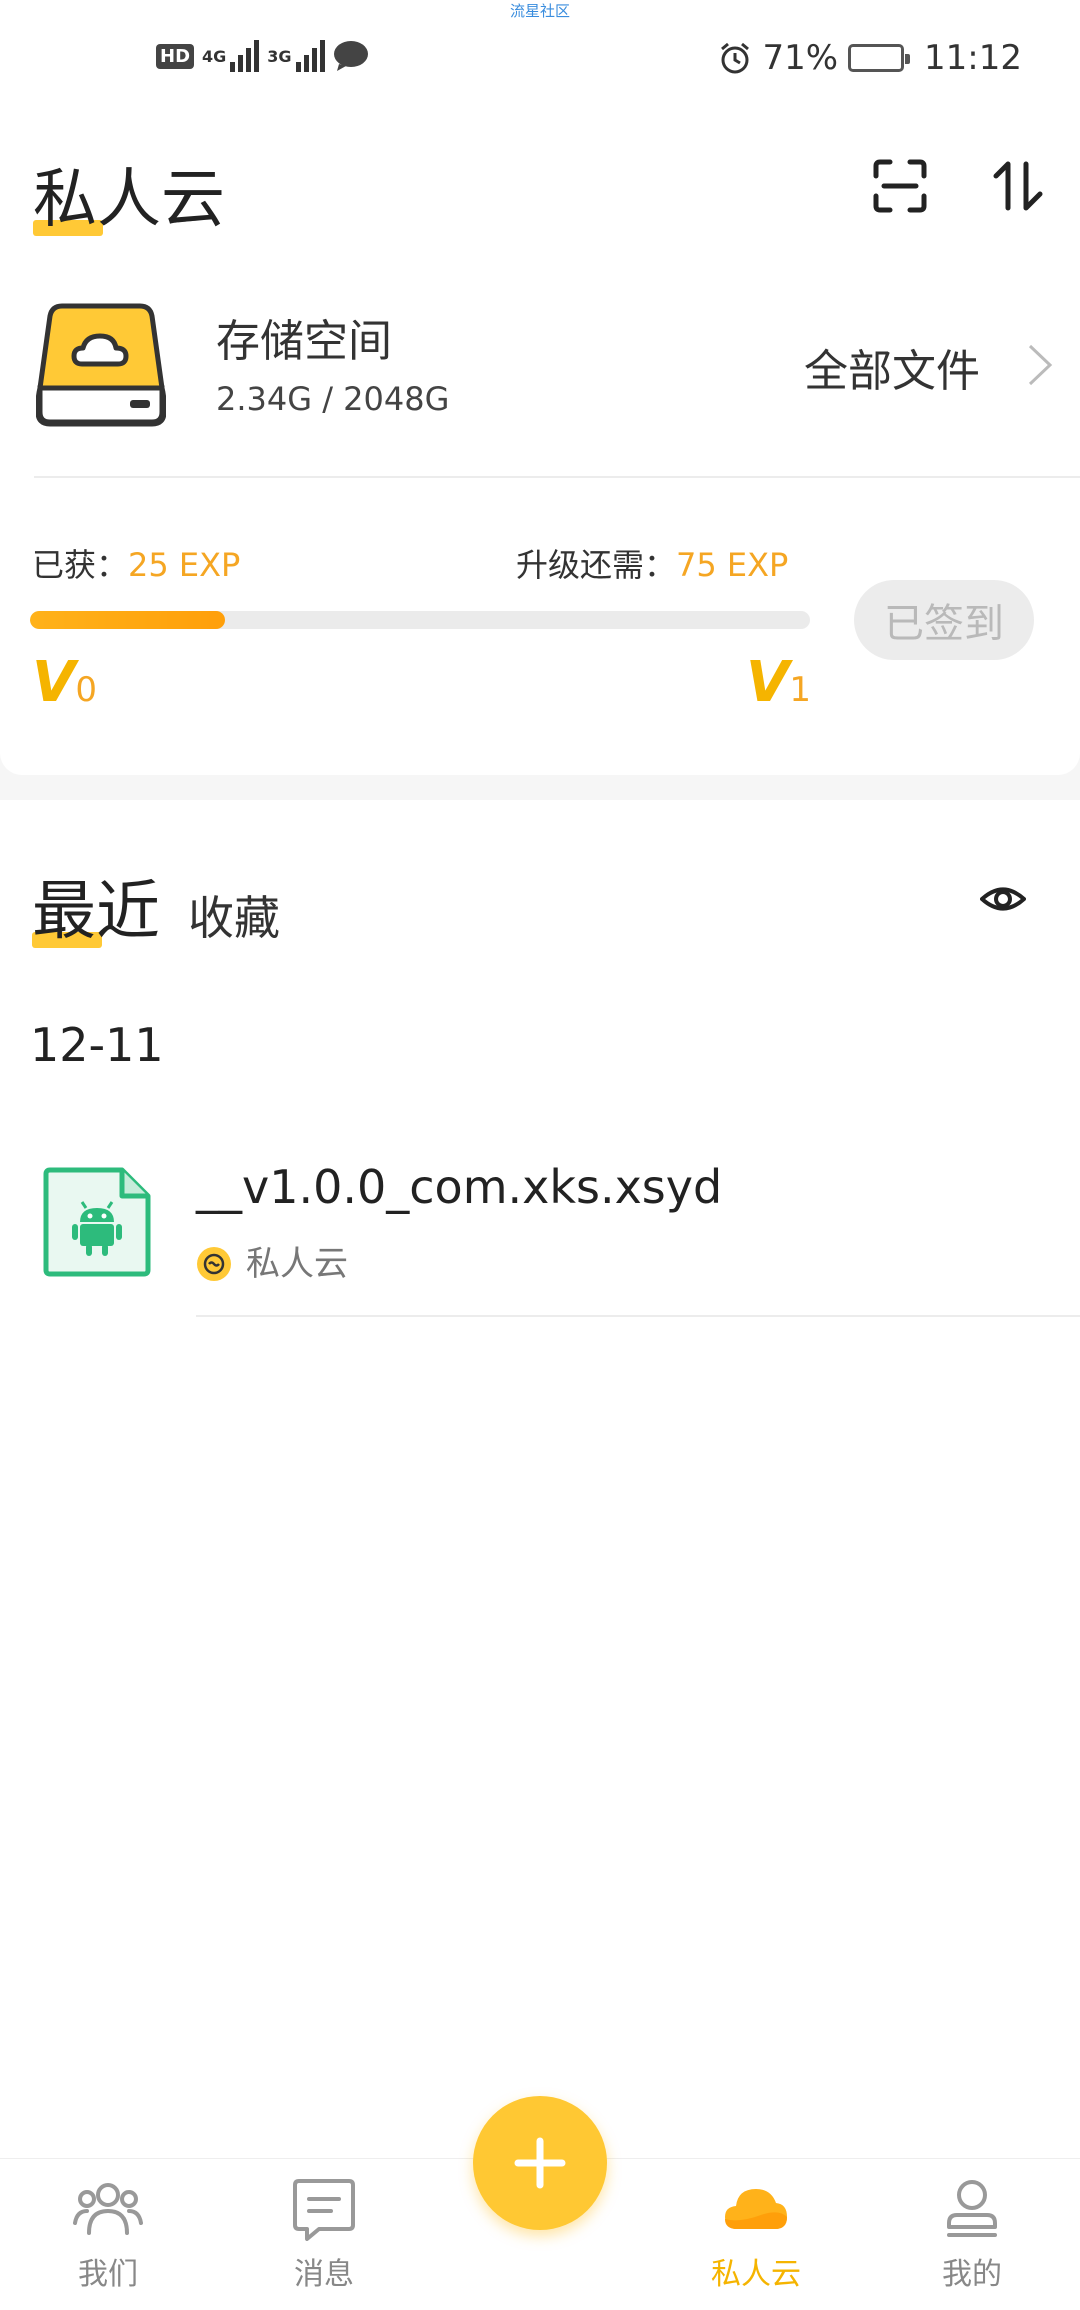 This screenshot has width=1080, height=2310. Describe the element at coordinates (756, 2235) in the screenshot. I see `nav-item-private-cloud: 私人云` at that location.